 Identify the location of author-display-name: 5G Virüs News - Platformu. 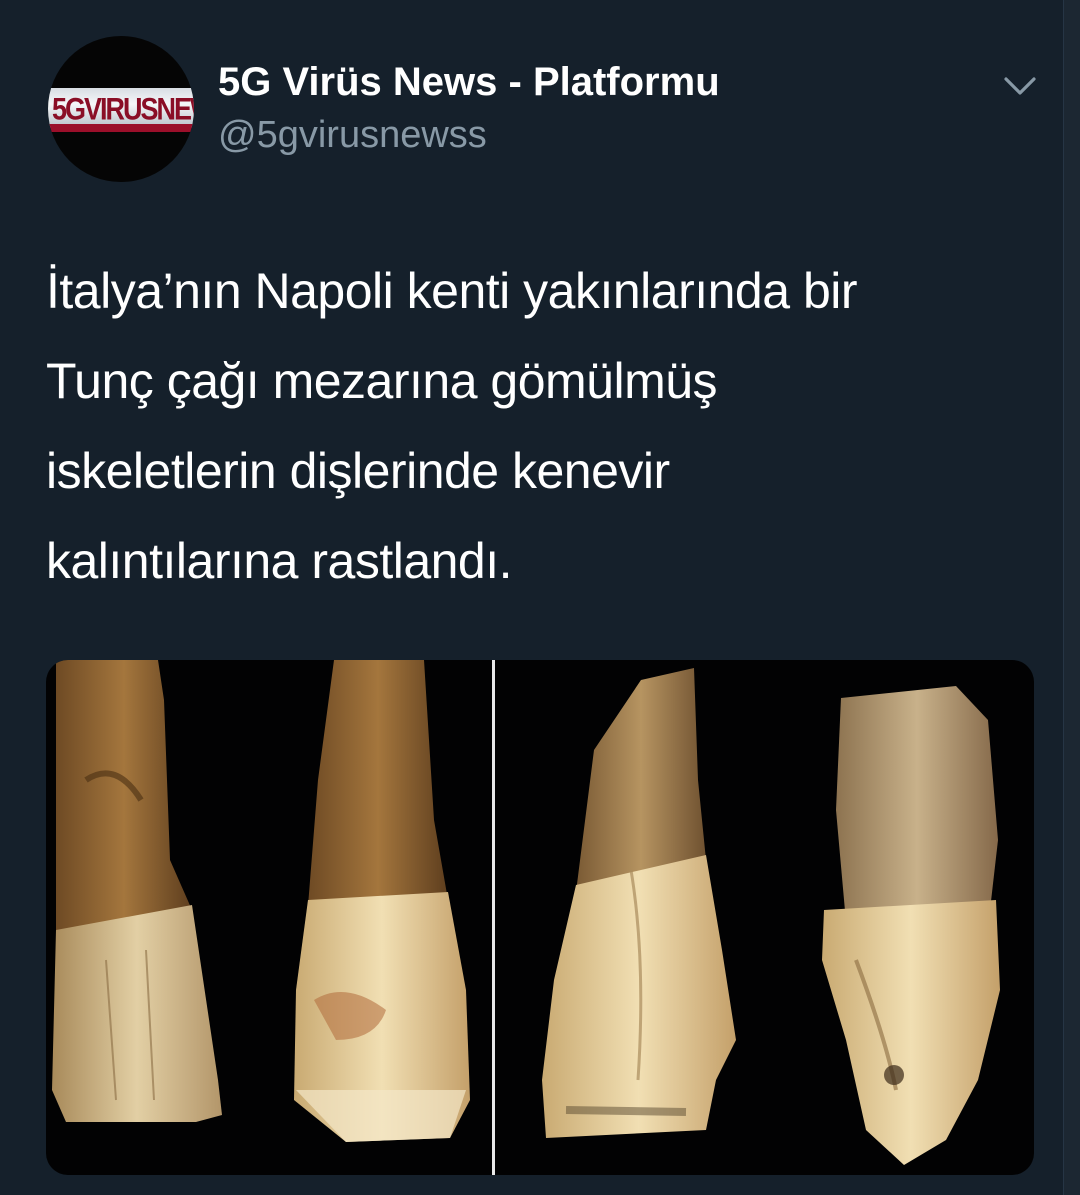
(469, 82).